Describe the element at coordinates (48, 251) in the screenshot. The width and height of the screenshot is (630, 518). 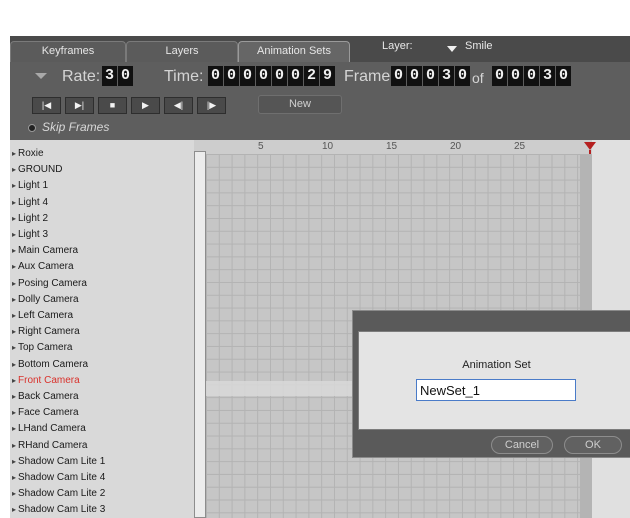
I see `list-item-label: Main Camera` at that location.